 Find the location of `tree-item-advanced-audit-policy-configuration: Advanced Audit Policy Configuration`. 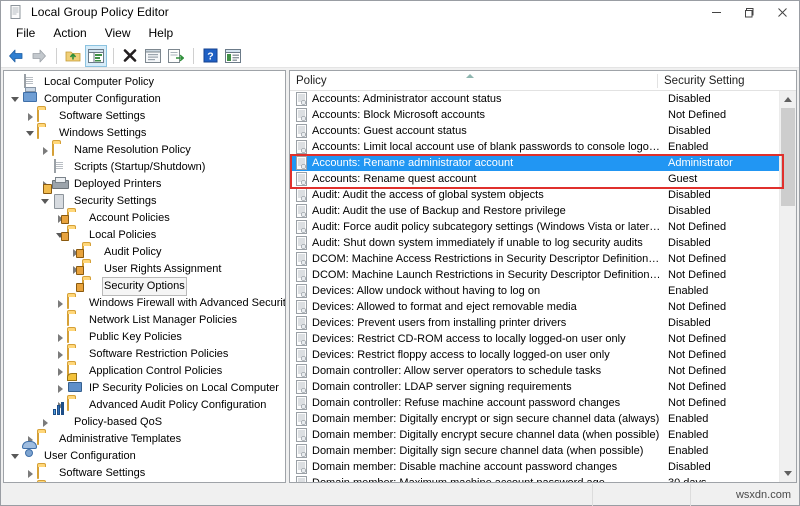

tree-item-advanced-audit-policy-configuration: Advanced Audit Policy Configuration is located at coordinates (144, 405).